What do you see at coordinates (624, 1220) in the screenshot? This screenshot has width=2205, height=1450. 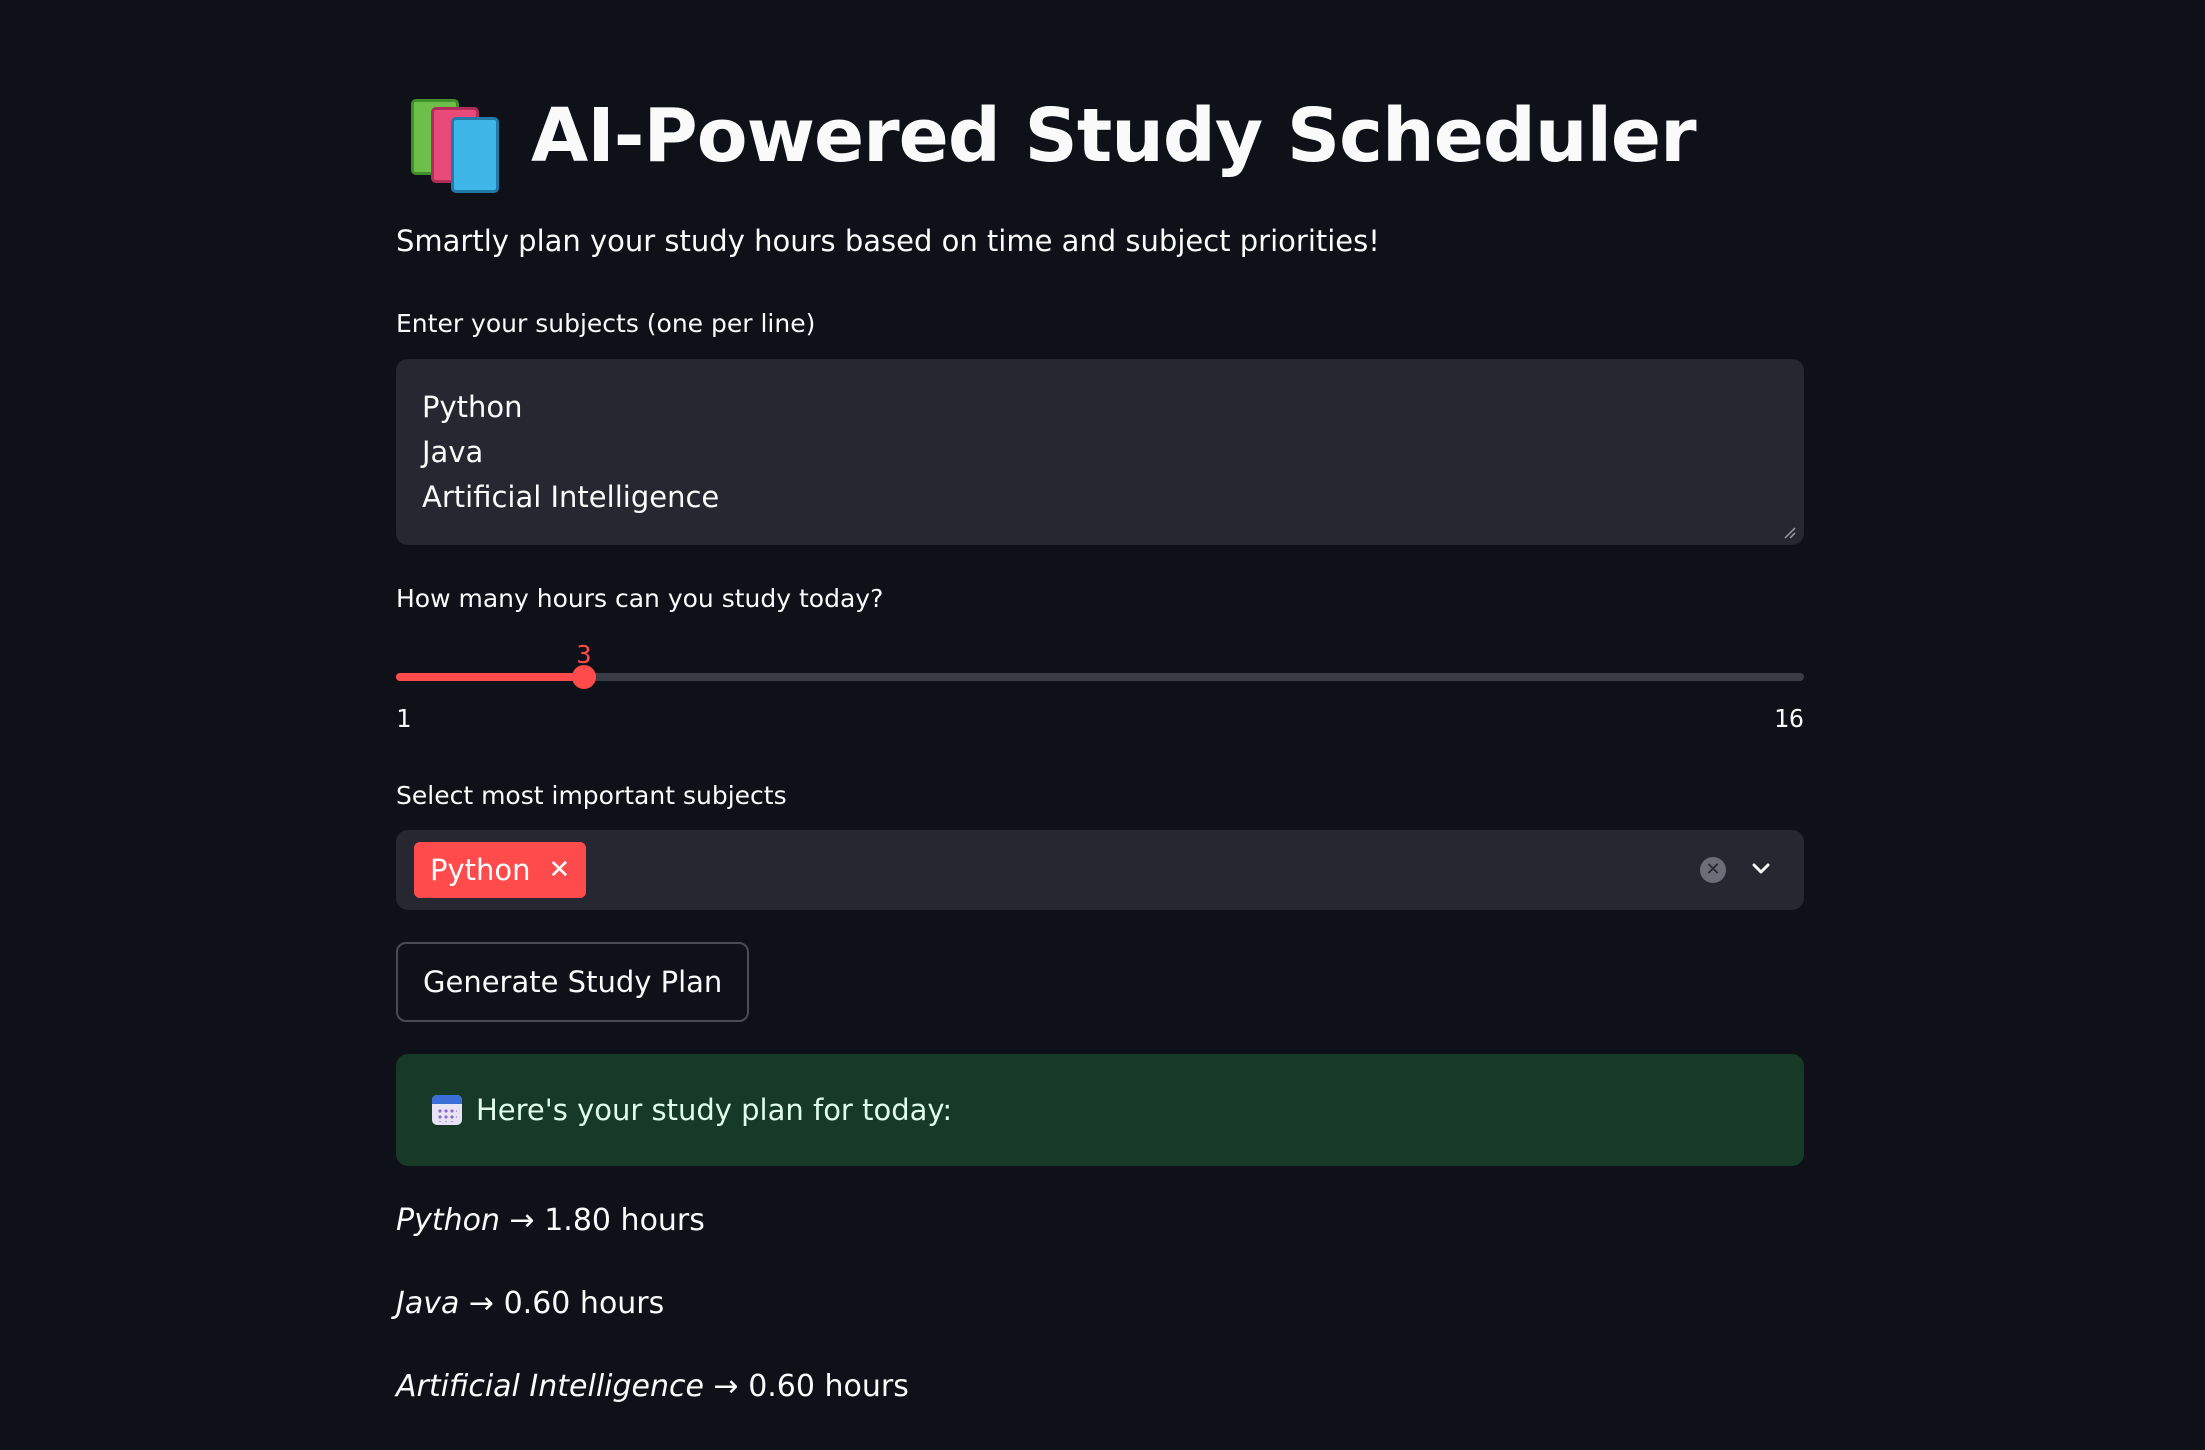 I see `plan-hours: 1.80 hours` at bounding box center [624, 1220].